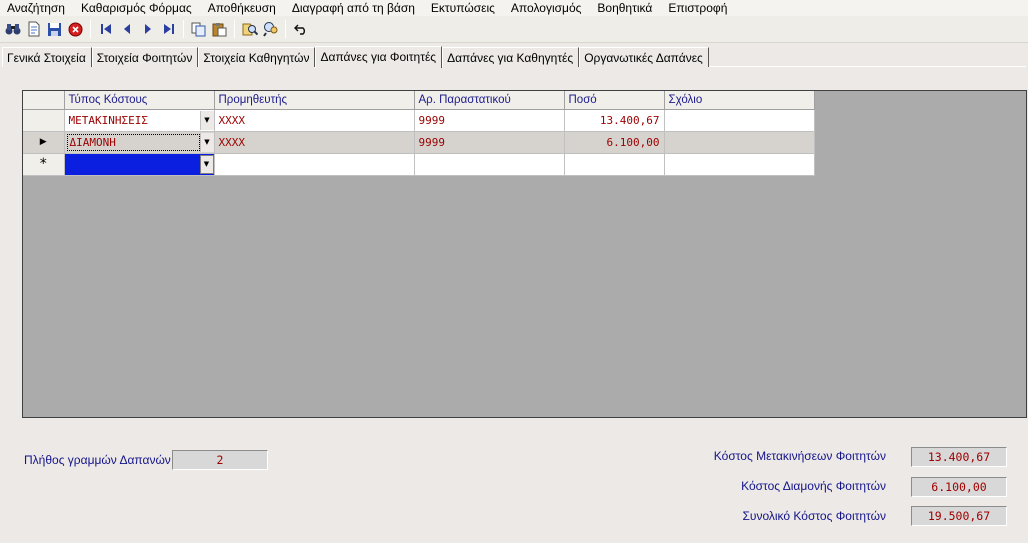  What do you see at coordinates (257, 57) in the screenshot?
I see `tab-professors: Στοιχεία Καθηγητών` at bounding box center [257, 57].